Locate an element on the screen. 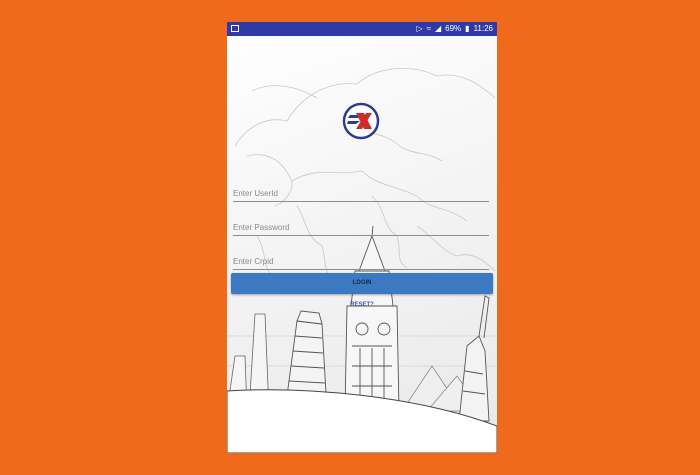 This screenshot has width=700, height=475. app-logo is located at coordinates (361, 121).